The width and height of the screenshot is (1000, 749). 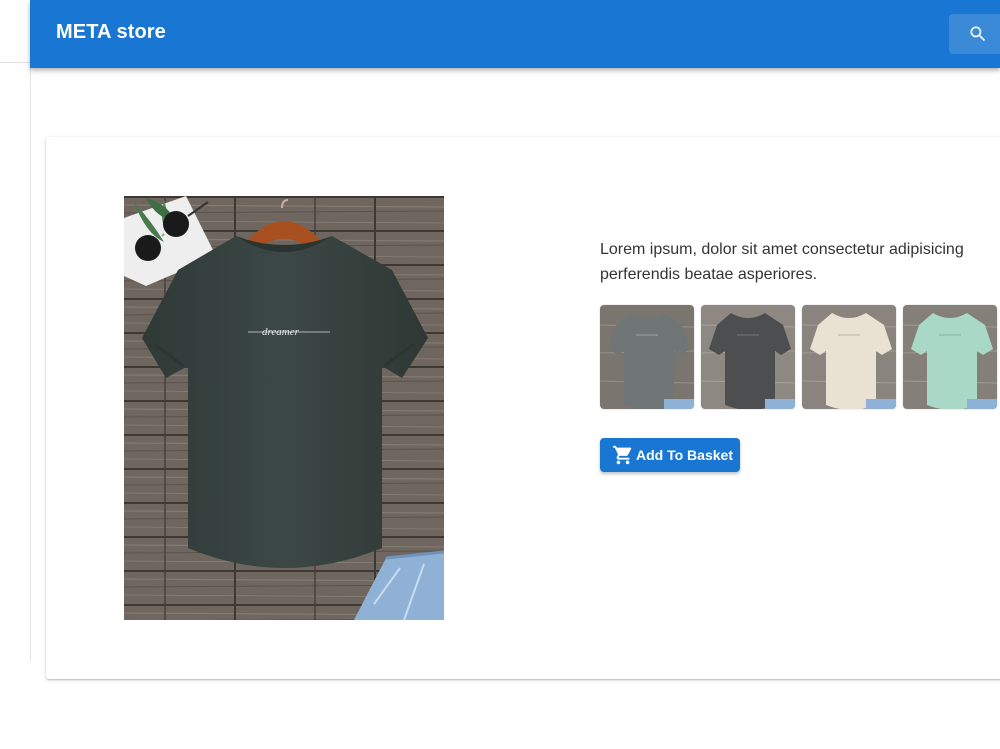 What do you see at coordinates (849, 357) in the screenshot?
I see `thumbnail-cream` at bounding box center [849, 357].